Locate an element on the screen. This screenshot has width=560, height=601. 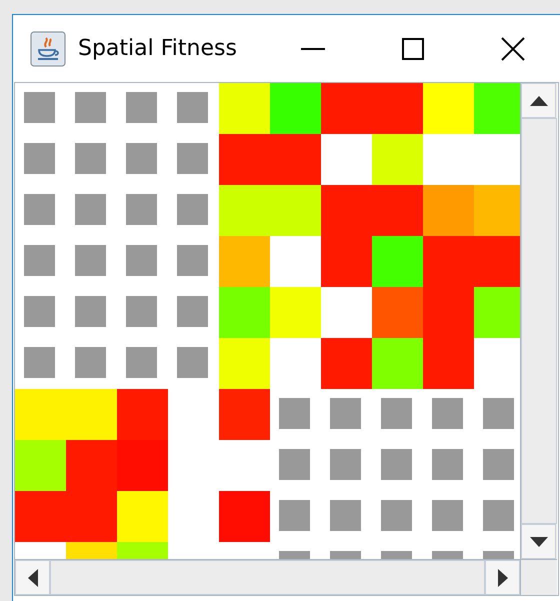
scroll-down-button is located at coordinates (538, 541).